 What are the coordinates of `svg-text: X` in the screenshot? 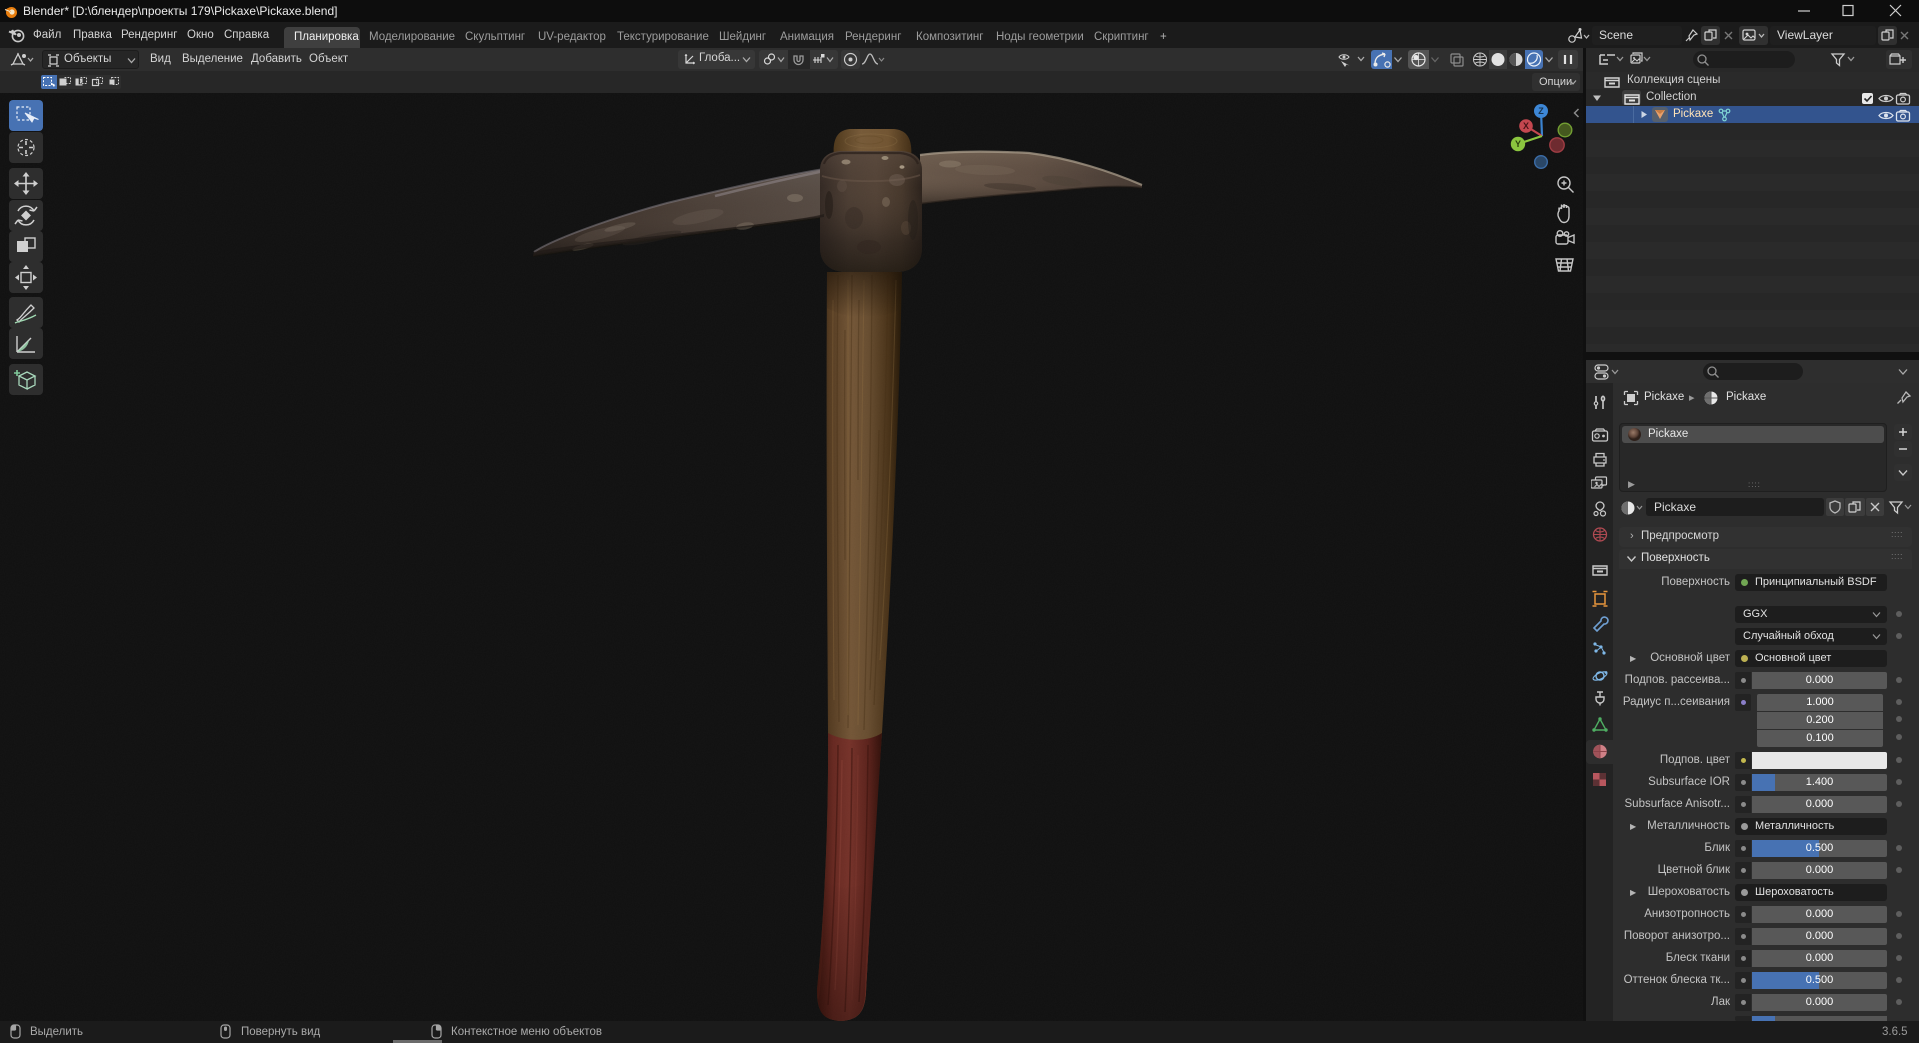 It's located at (1526, 126).